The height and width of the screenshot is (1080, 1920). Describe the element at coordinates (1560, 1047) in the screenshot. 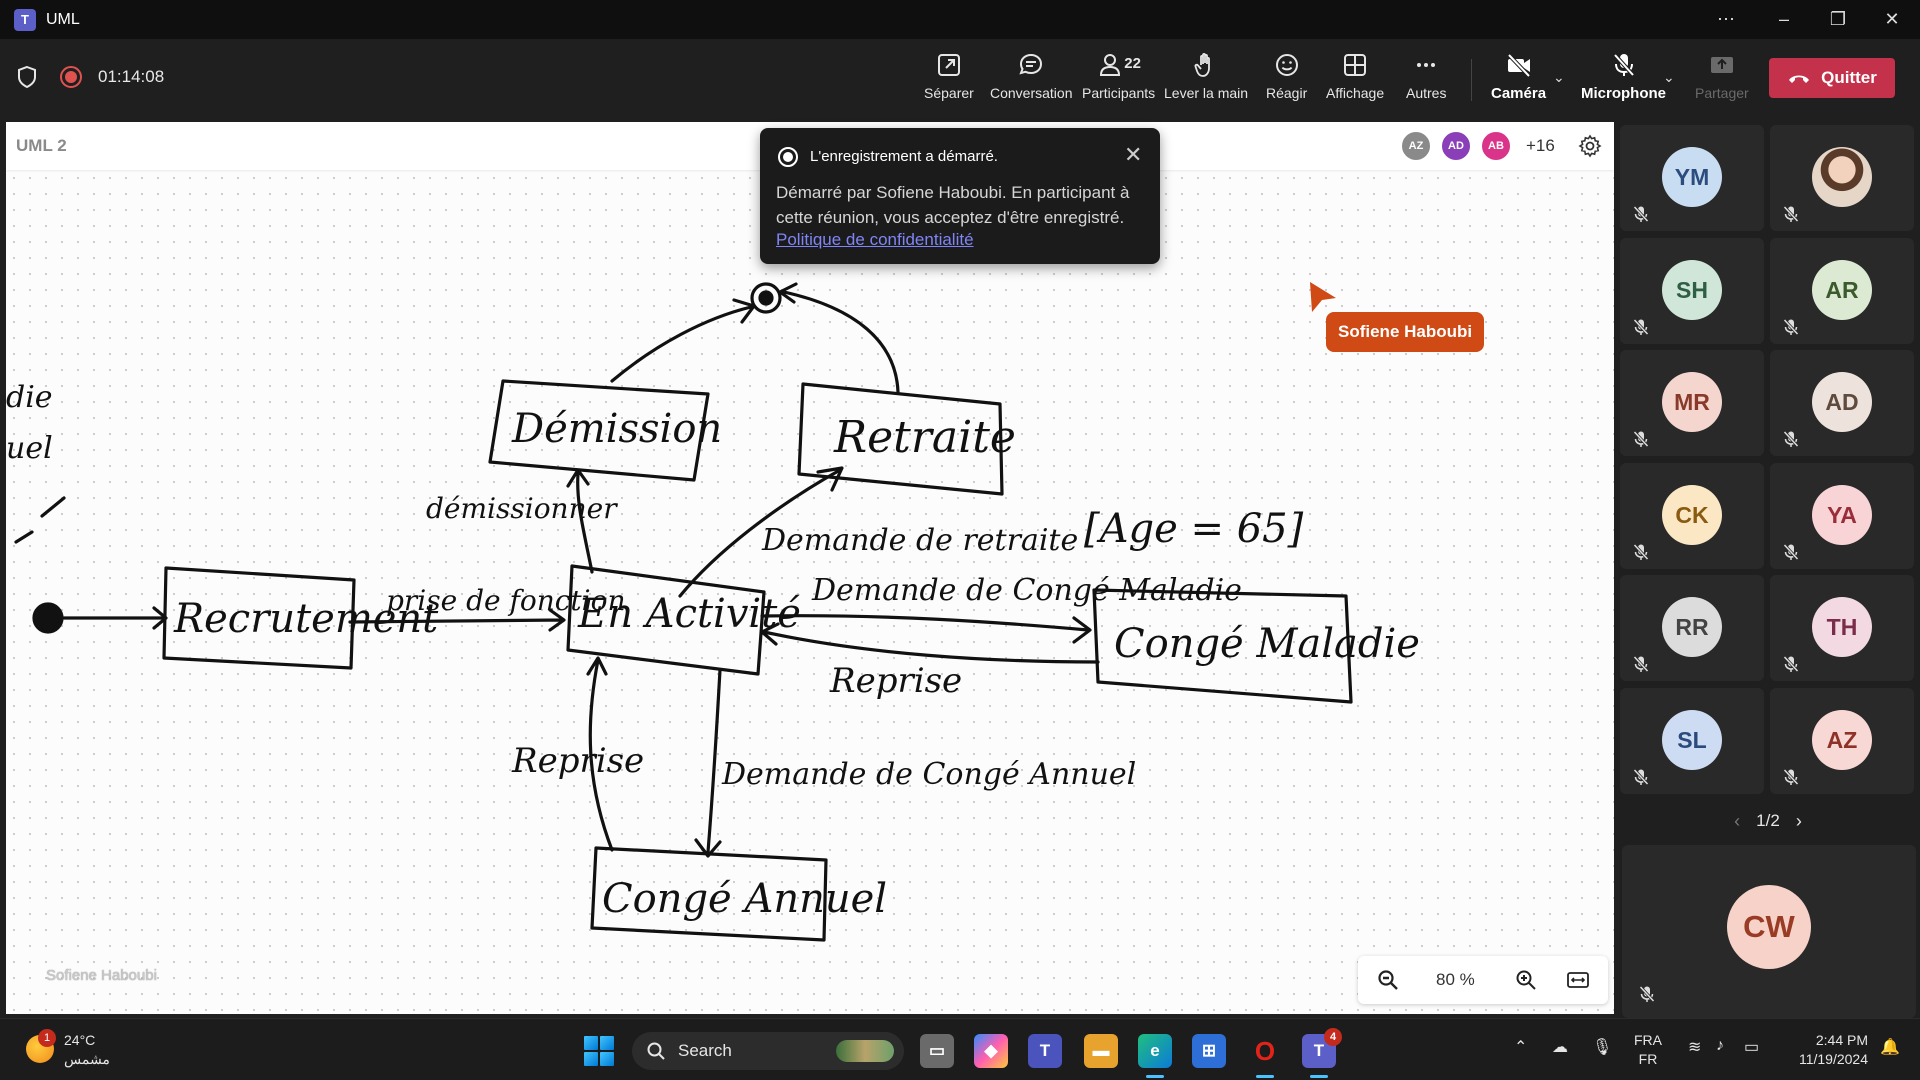

I see `onedrive-cloud-icon: ☁` at that location.